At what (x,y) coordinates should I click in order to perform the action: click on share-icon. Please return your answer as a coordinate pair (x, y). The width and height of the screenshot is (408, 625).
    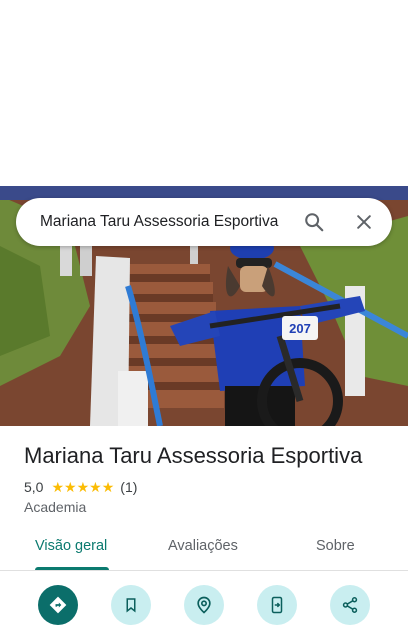
    Looking at the image, I should click on (350, 605).